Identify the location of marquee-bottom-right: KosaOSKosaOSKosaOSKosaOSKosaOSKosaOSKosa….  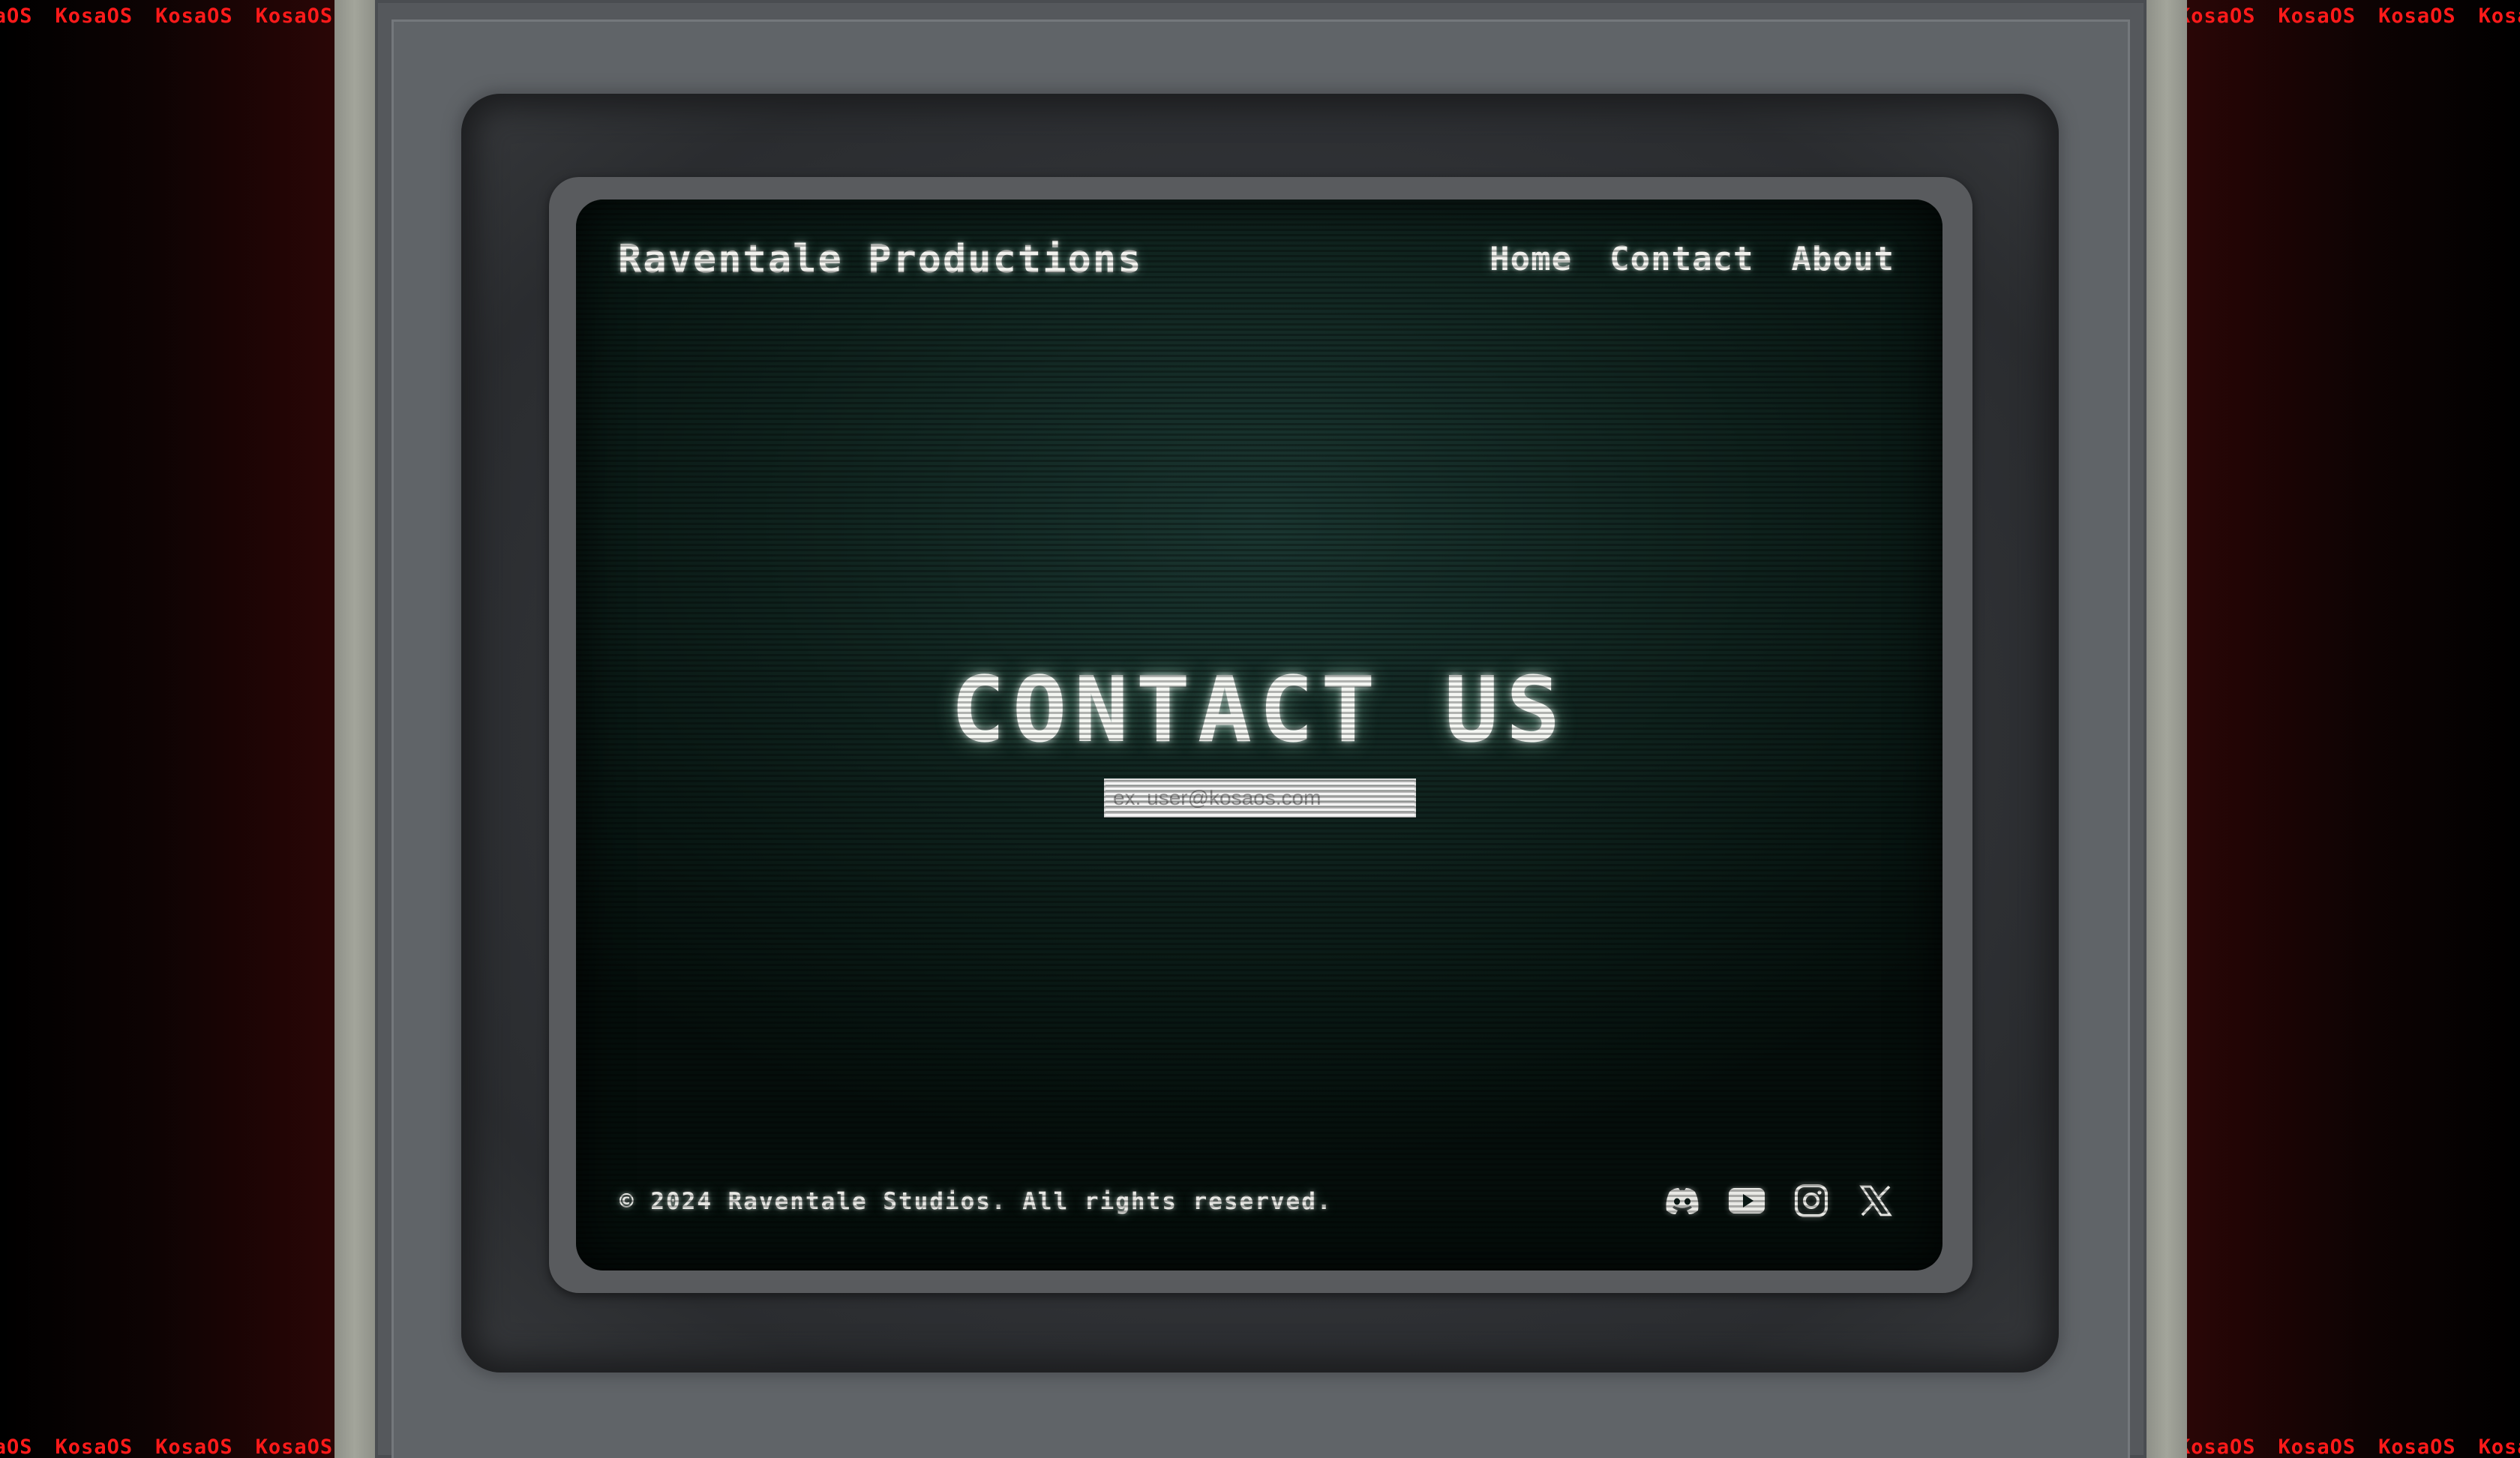
(2353, 1445).